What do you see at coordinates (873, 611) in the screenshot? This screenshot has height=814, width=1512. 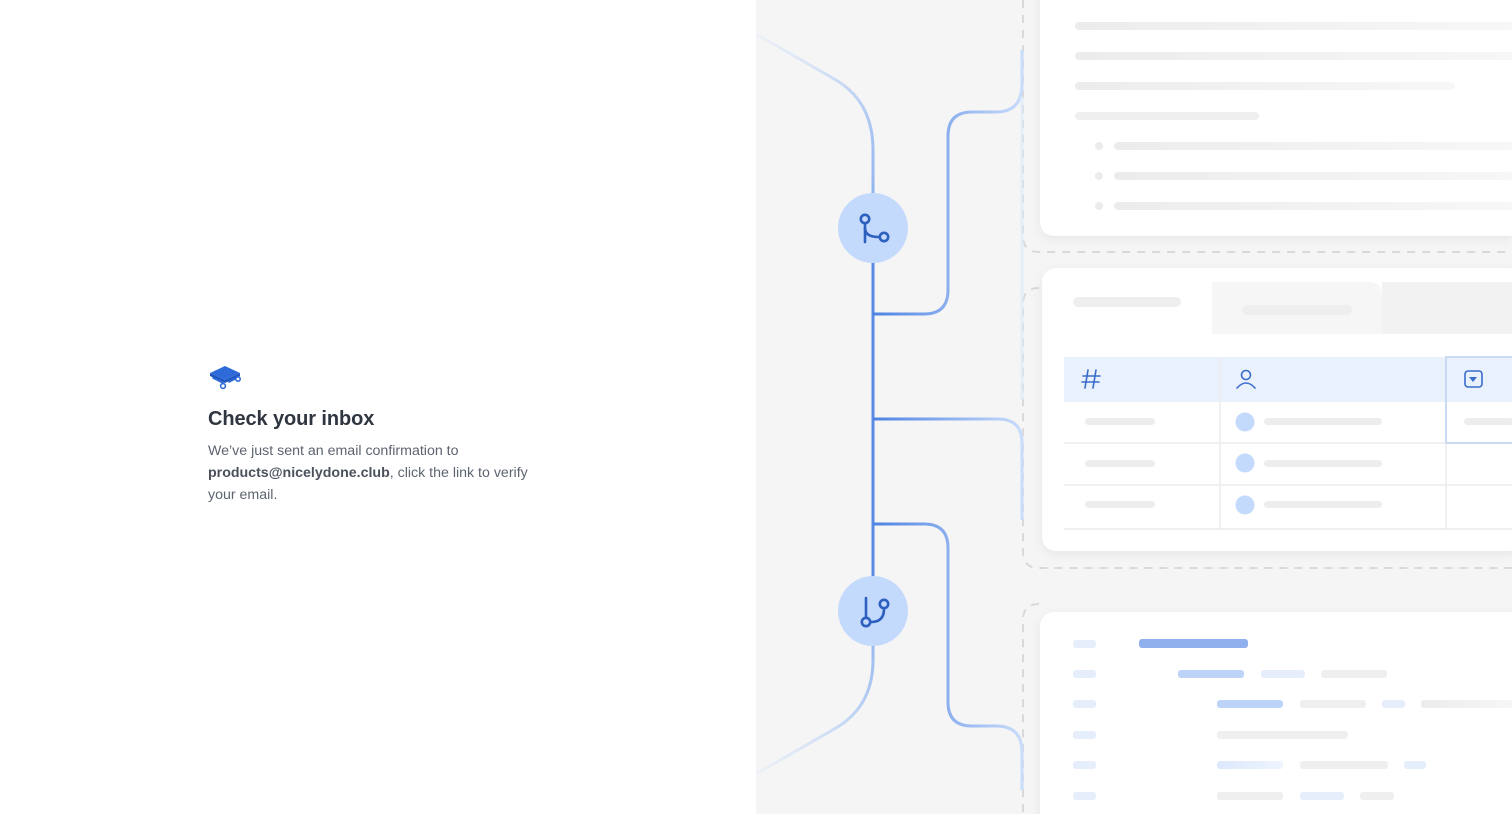 I see `branch-node` at bounding box center [873, 611].